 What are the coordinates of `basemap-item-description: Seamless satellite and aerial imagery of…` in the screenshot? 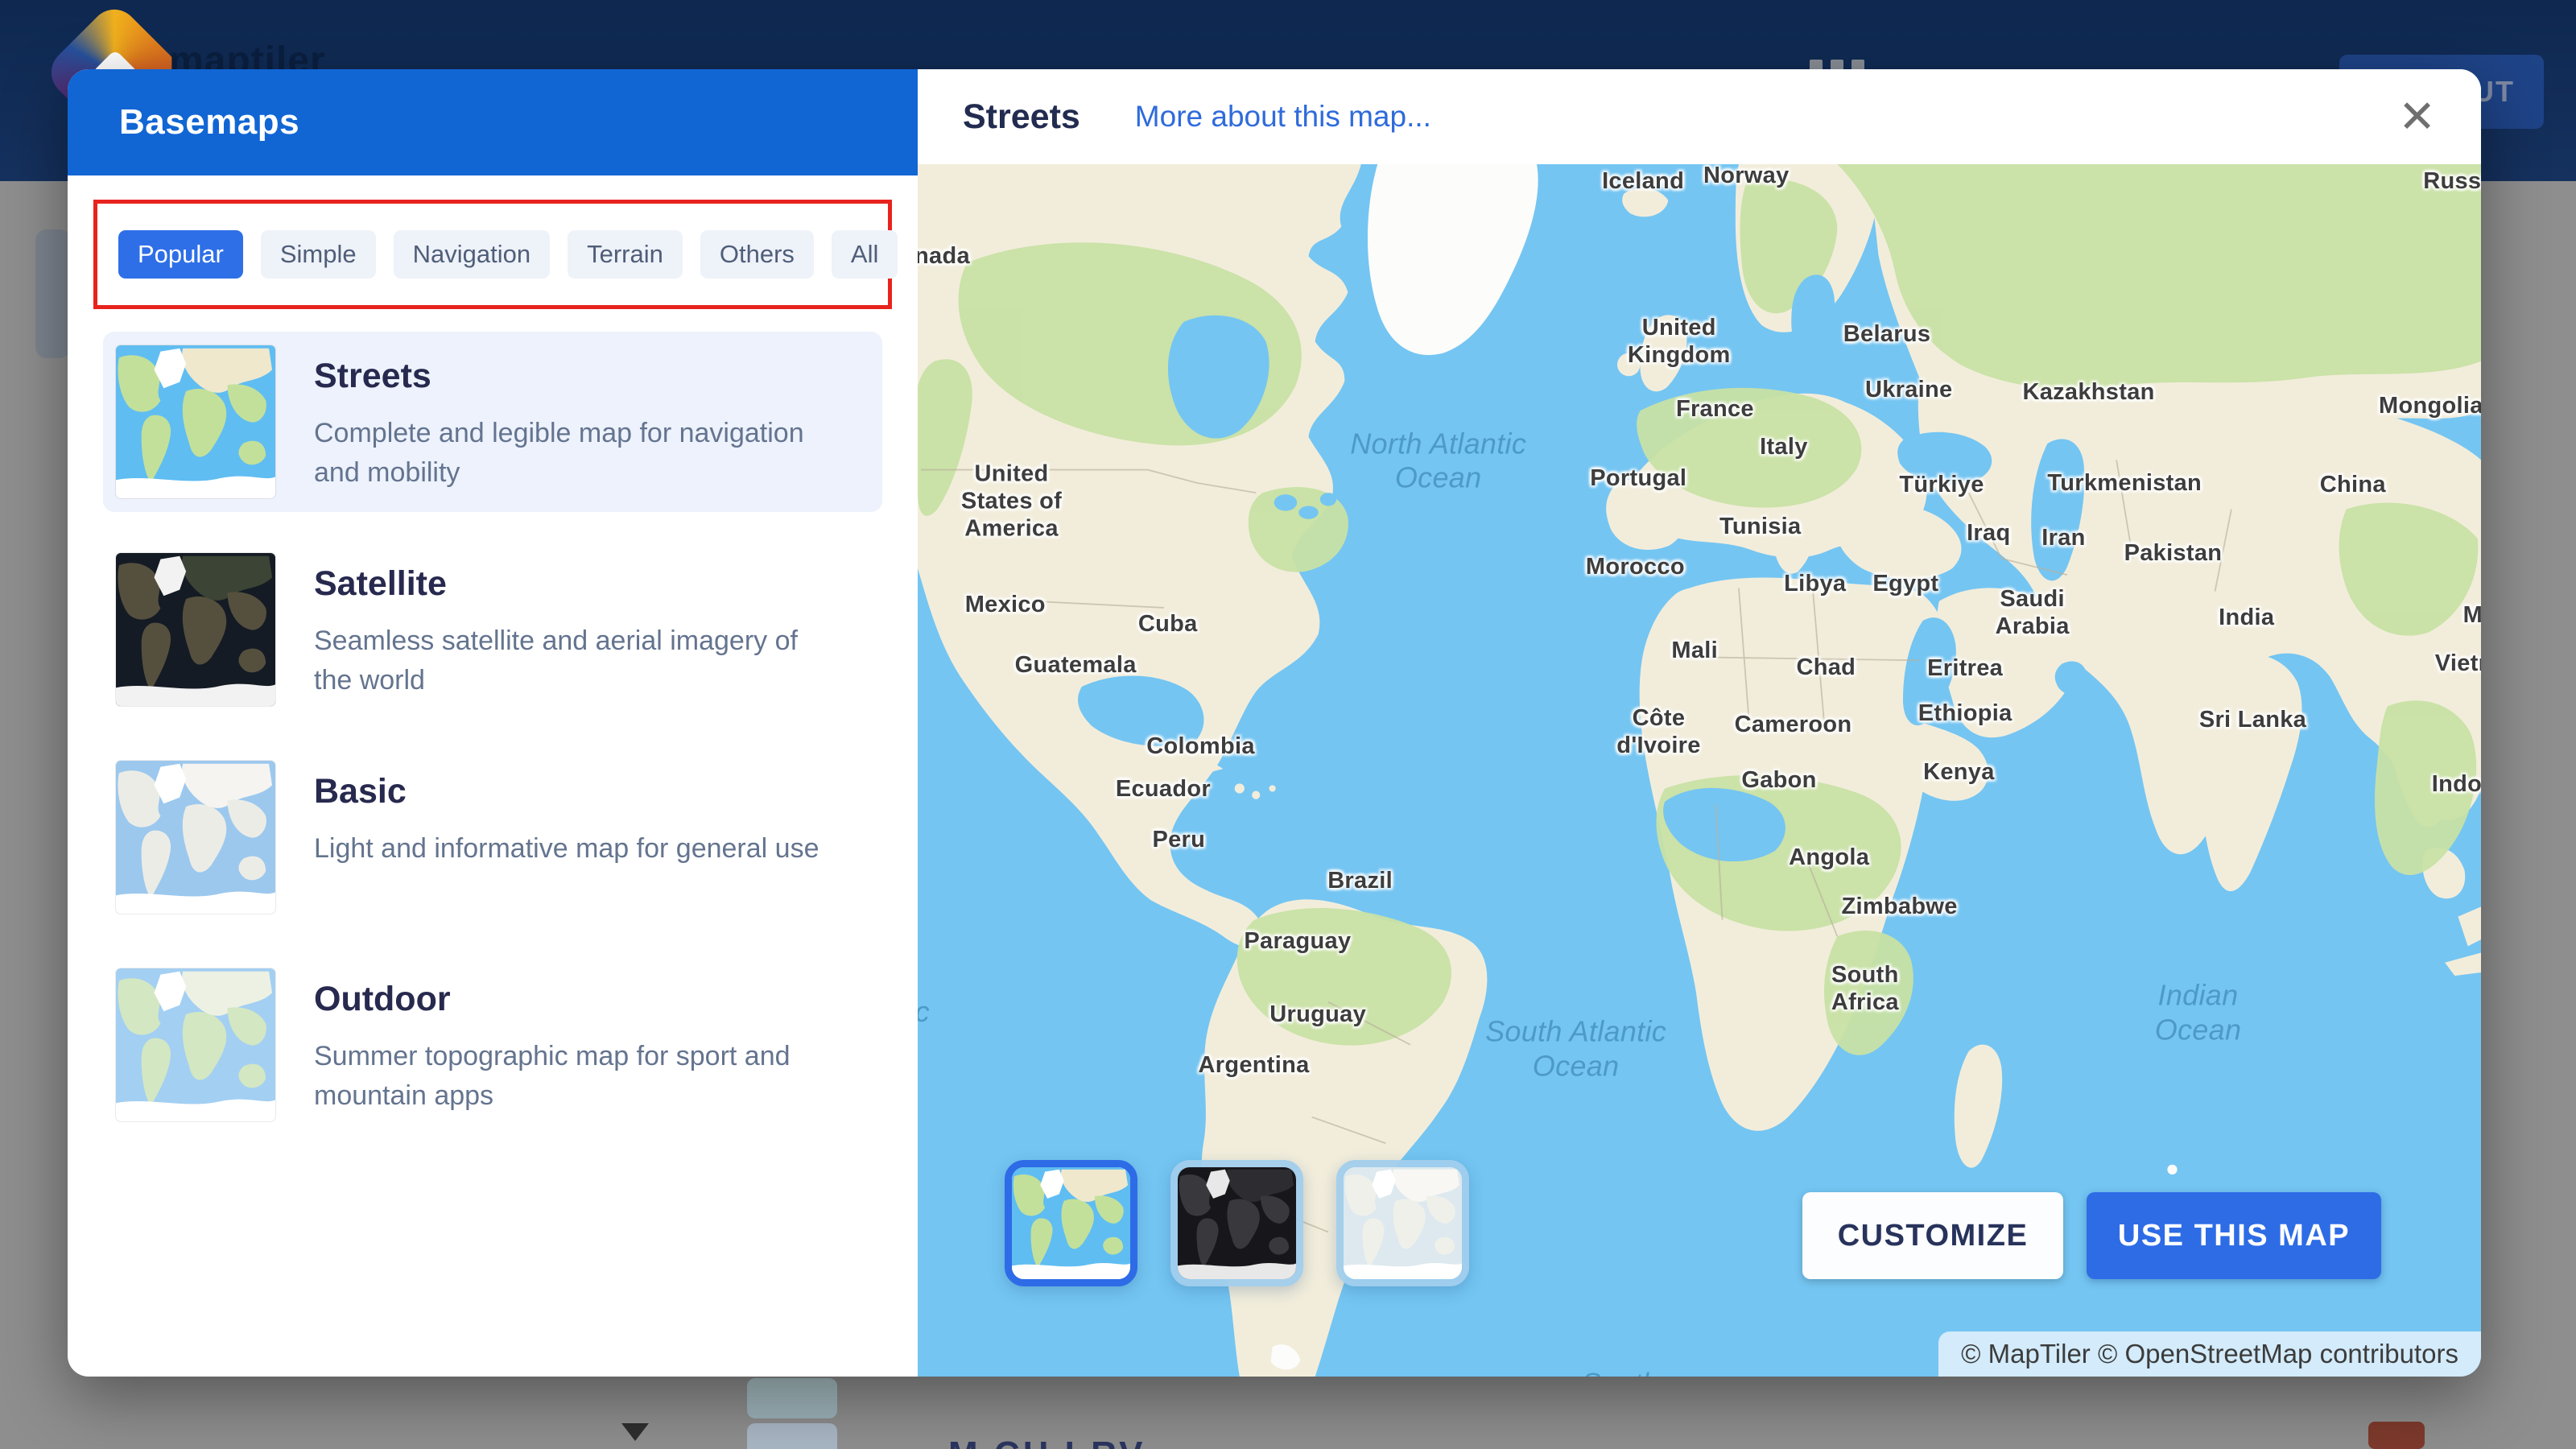 It's located at (556, 660).